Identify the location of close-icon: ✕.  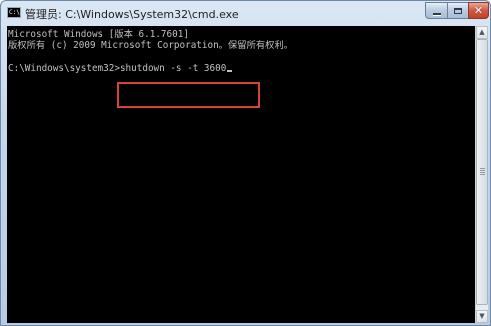
(478, 10).